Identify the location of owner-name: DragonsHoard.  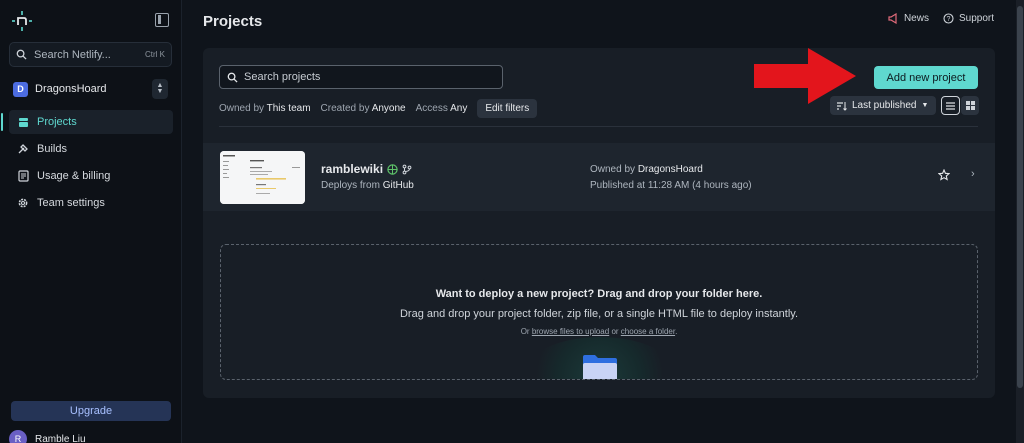
(670, 169).